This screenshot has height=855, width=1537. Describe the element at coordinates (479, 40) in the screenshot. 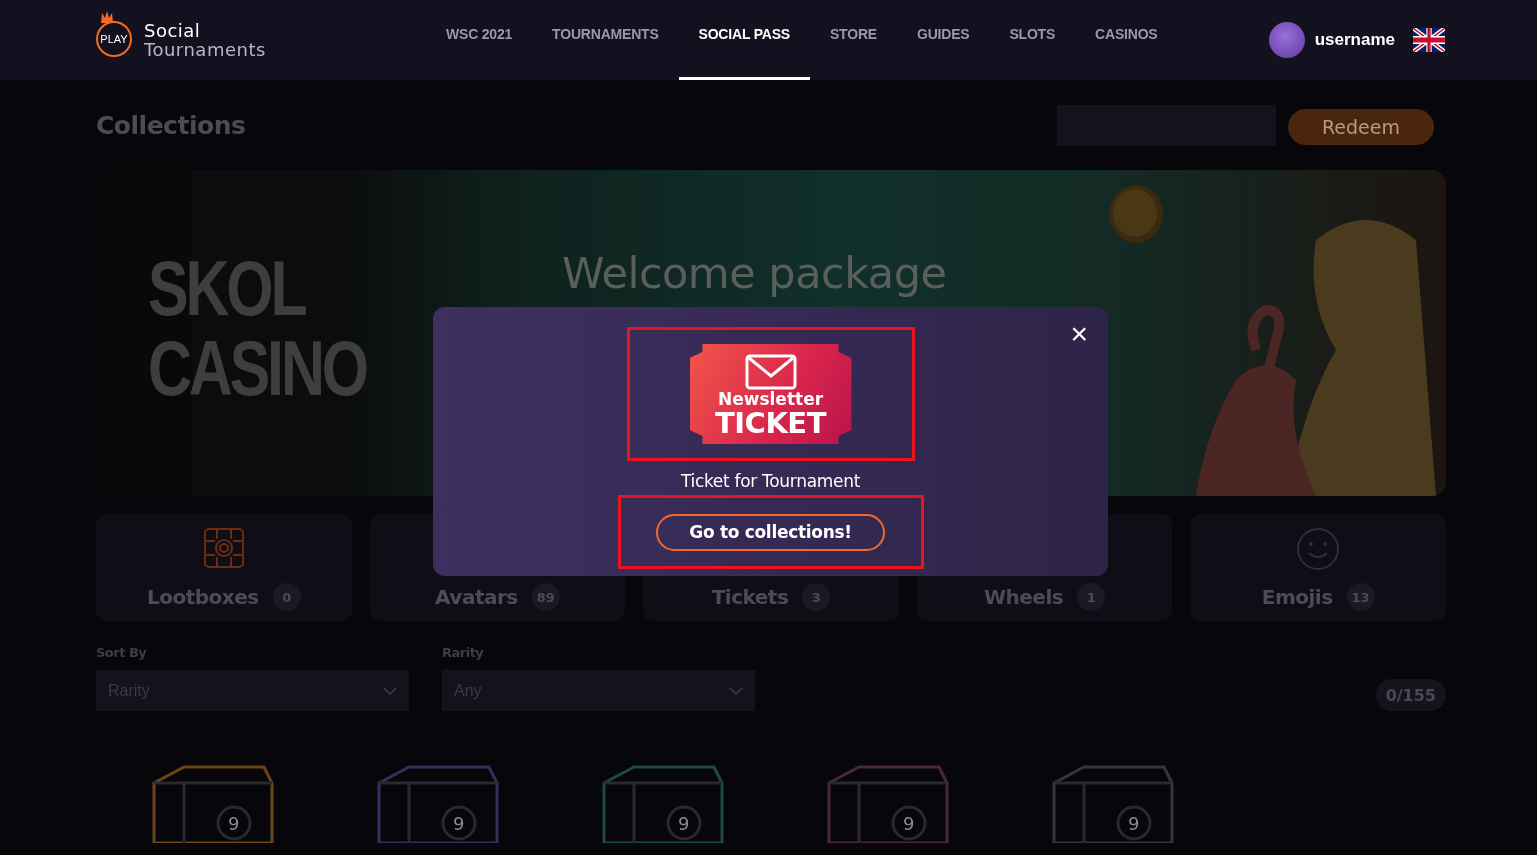

I see `nav-tab: WSC 2021` at that location.